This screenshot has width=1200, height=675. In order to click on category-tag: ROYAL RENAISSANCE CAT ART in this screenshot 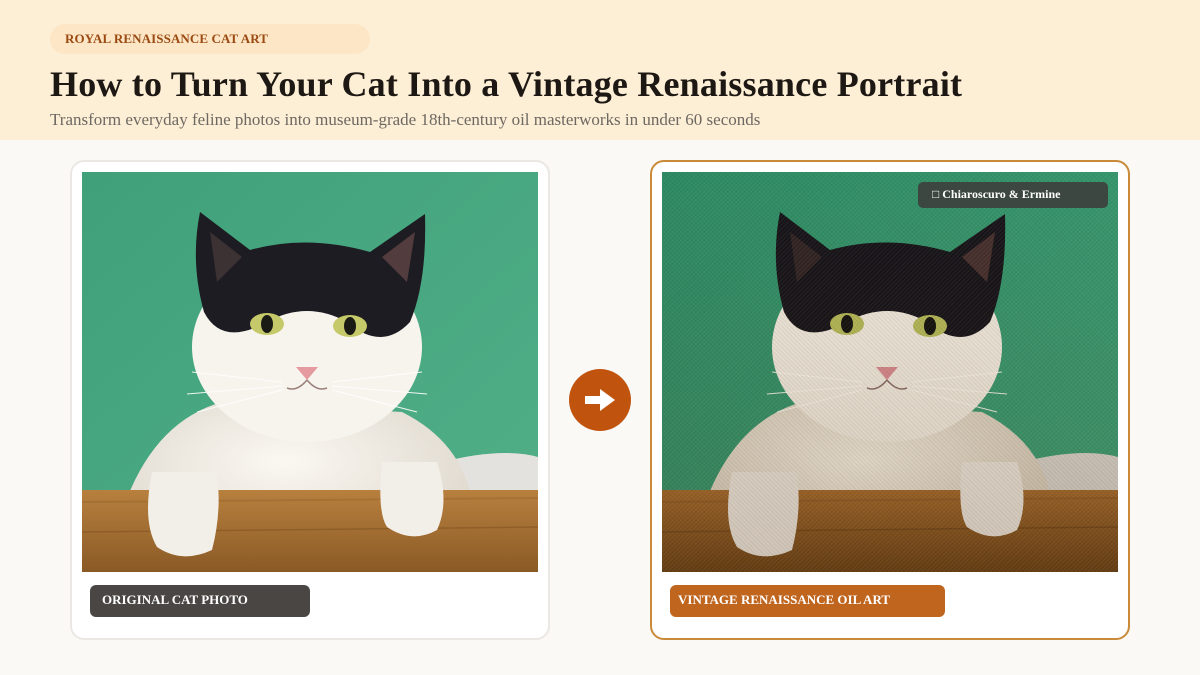, I will do `click(210, 39)`.